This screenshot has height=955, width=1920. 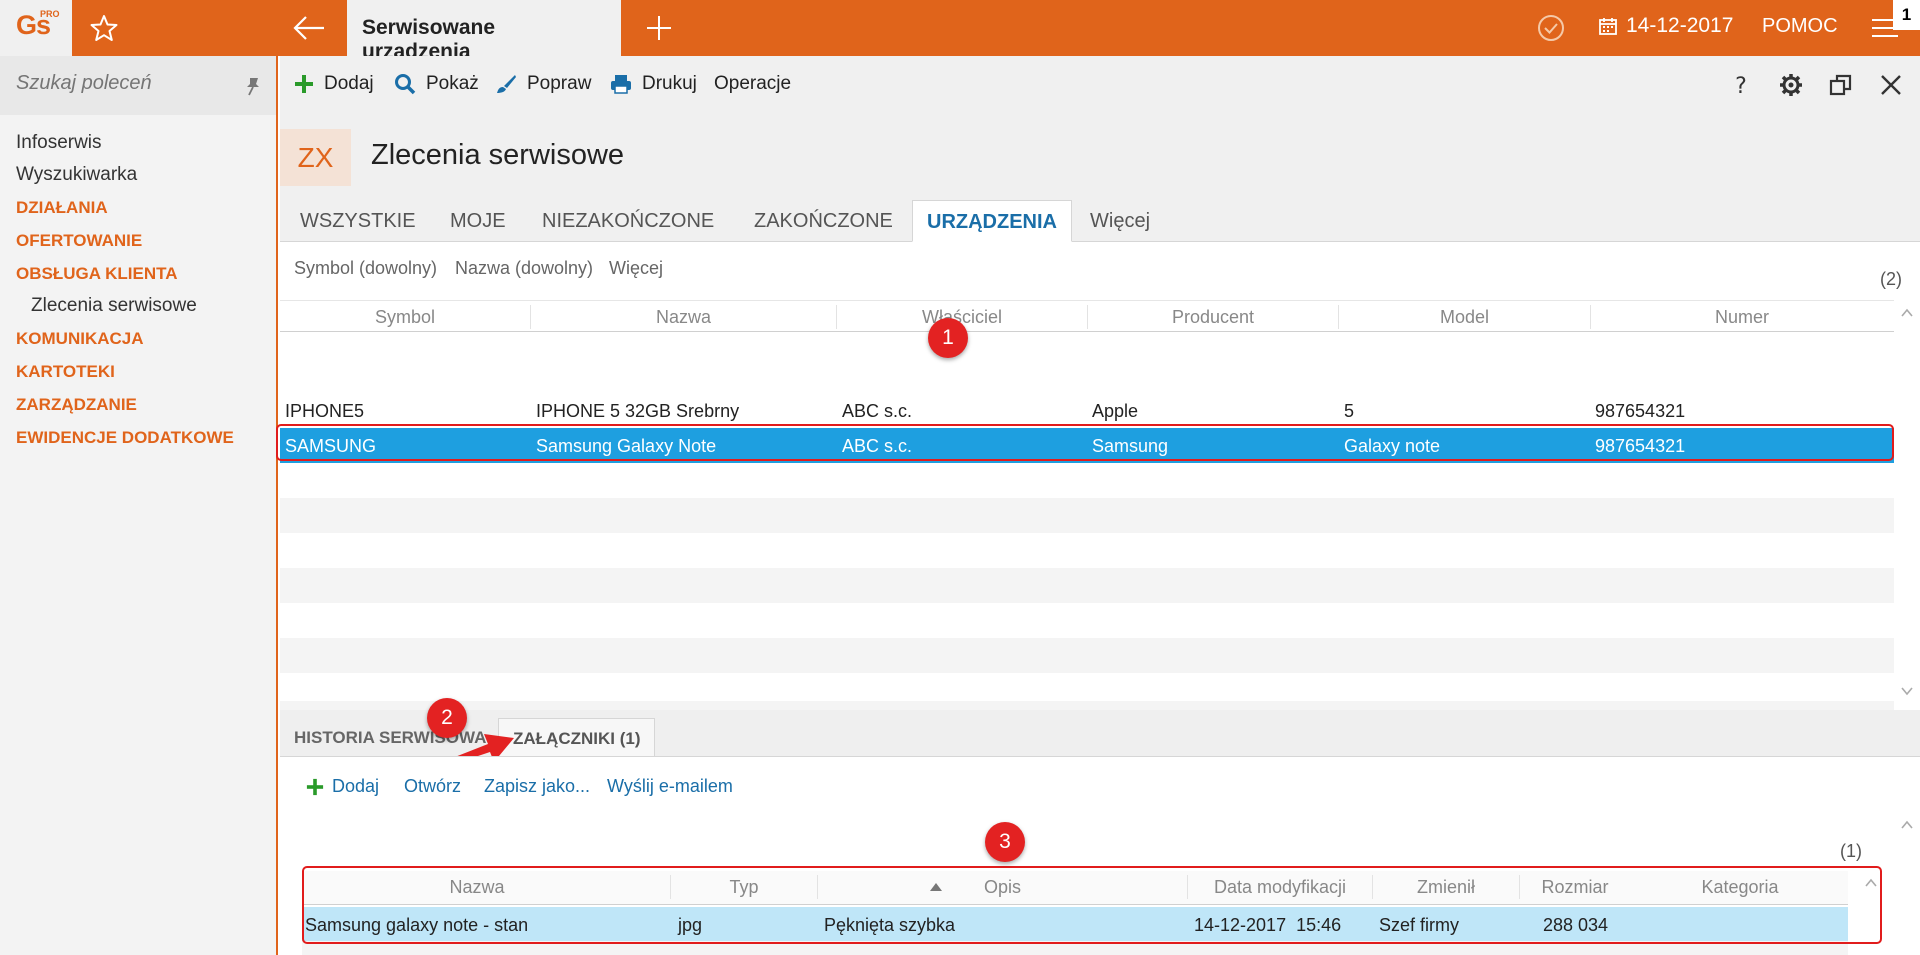 I want to click on highlight-attachments-grid, so click(x=1092, y=905).